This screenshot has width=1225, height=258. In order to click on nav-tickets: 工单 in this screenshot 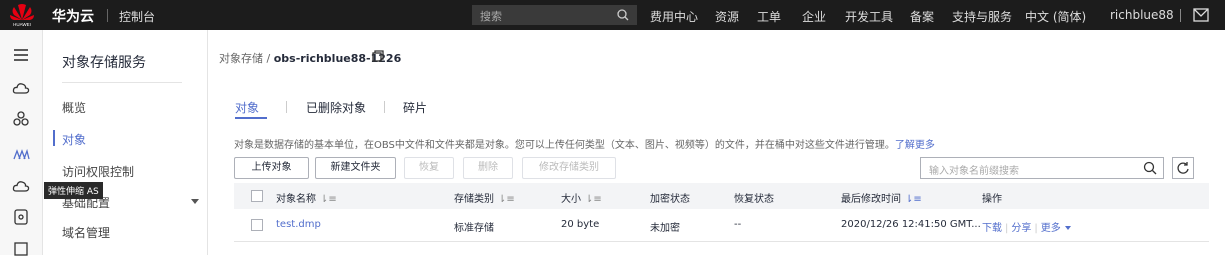, I will do `click(769, 16)`.